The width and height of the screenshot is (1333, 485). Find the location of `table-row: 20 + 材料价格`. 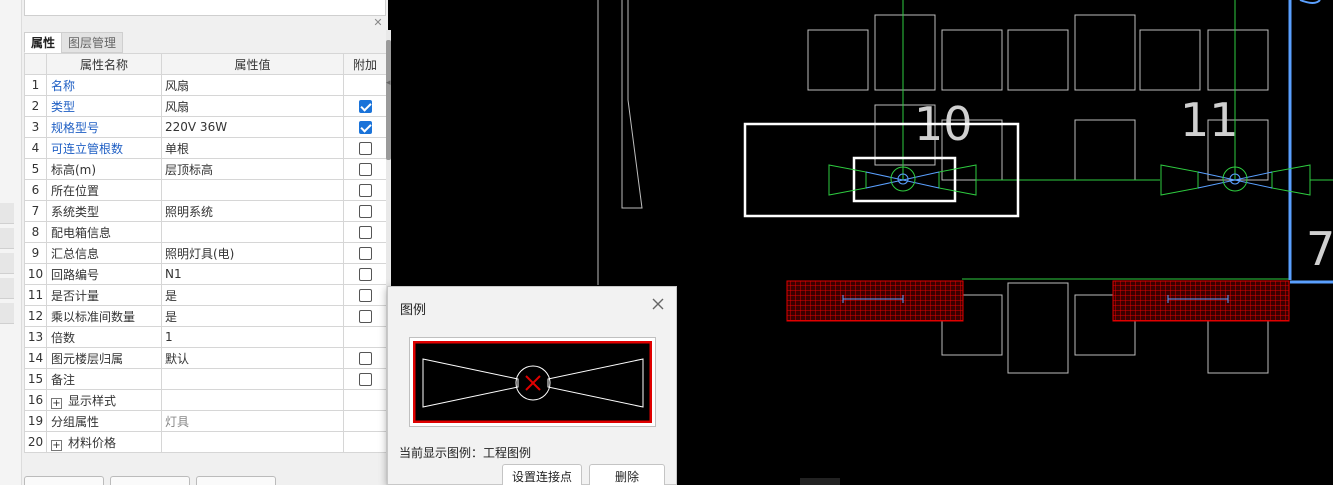

table-row: 20 + 材料价格 is located at coordinates (205, 442).